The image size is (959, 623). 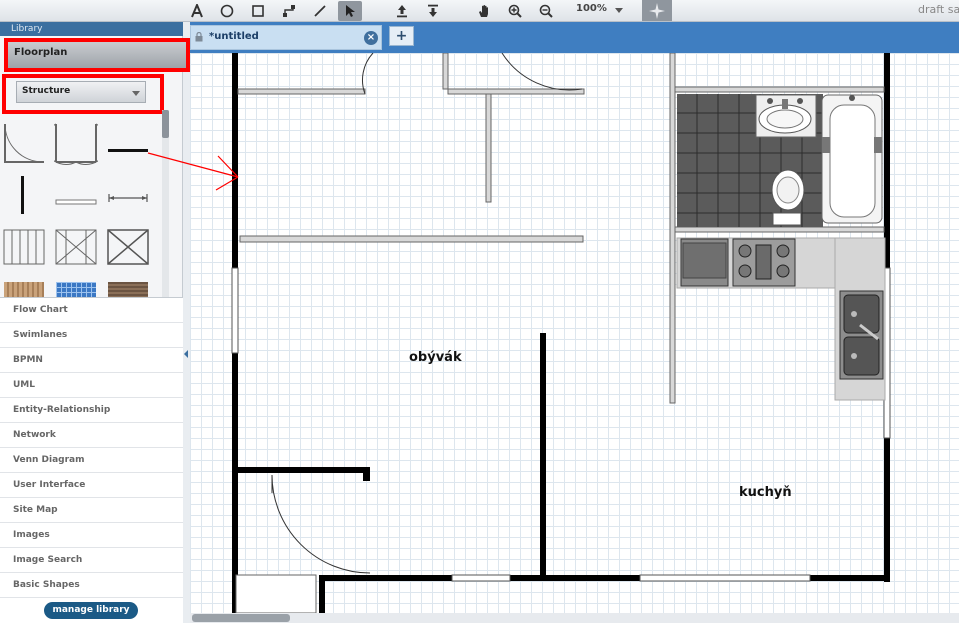 What do you see at coordinates (227, 173) in the screenshot?
I see `arrow-head-icon` at bounding box center [227, 173].